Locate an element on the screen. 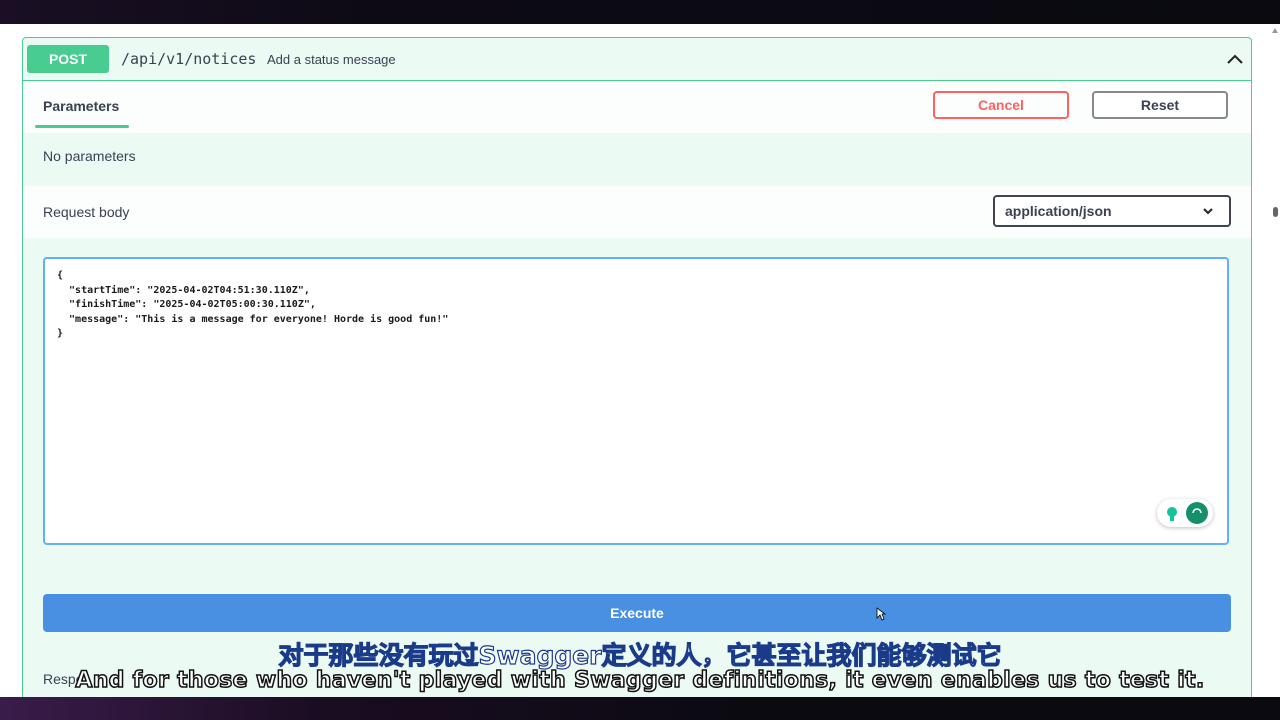  subtitle-chinese: 对于那些没有玩过Swagger定义的人，它甚至让我们能够测试它 is located at coordinates (640, 655).